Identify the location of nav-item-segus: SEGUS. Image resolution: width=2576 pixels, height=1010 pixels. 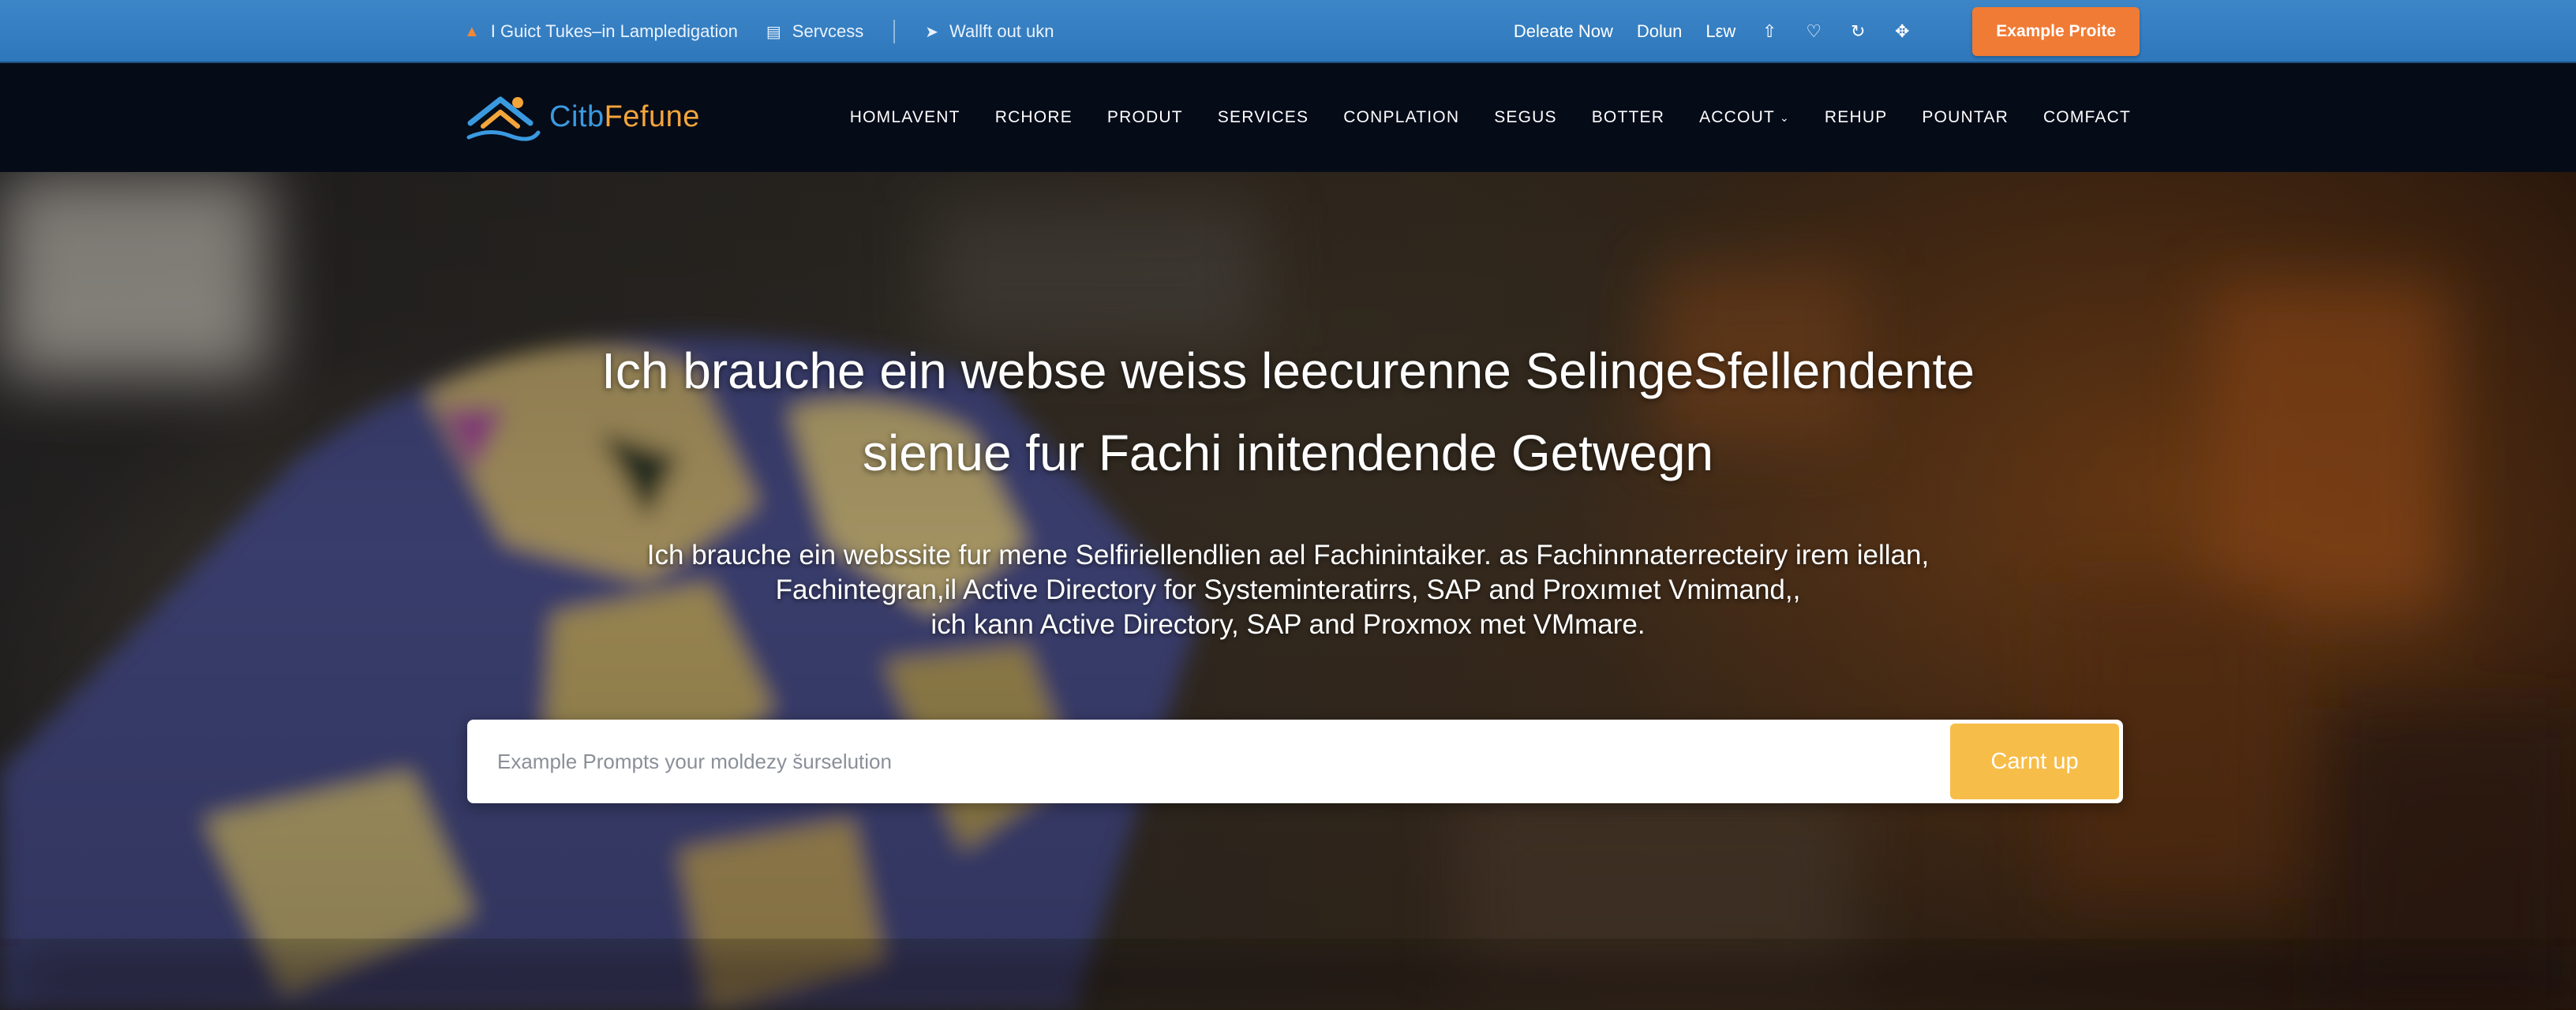
(1525, 117).